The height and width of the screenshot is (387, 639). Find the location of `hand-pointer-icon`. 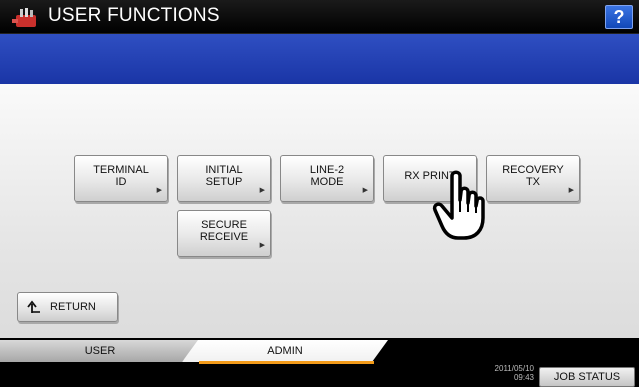

hand-pointer-icon is located at coordinates (458, 205).